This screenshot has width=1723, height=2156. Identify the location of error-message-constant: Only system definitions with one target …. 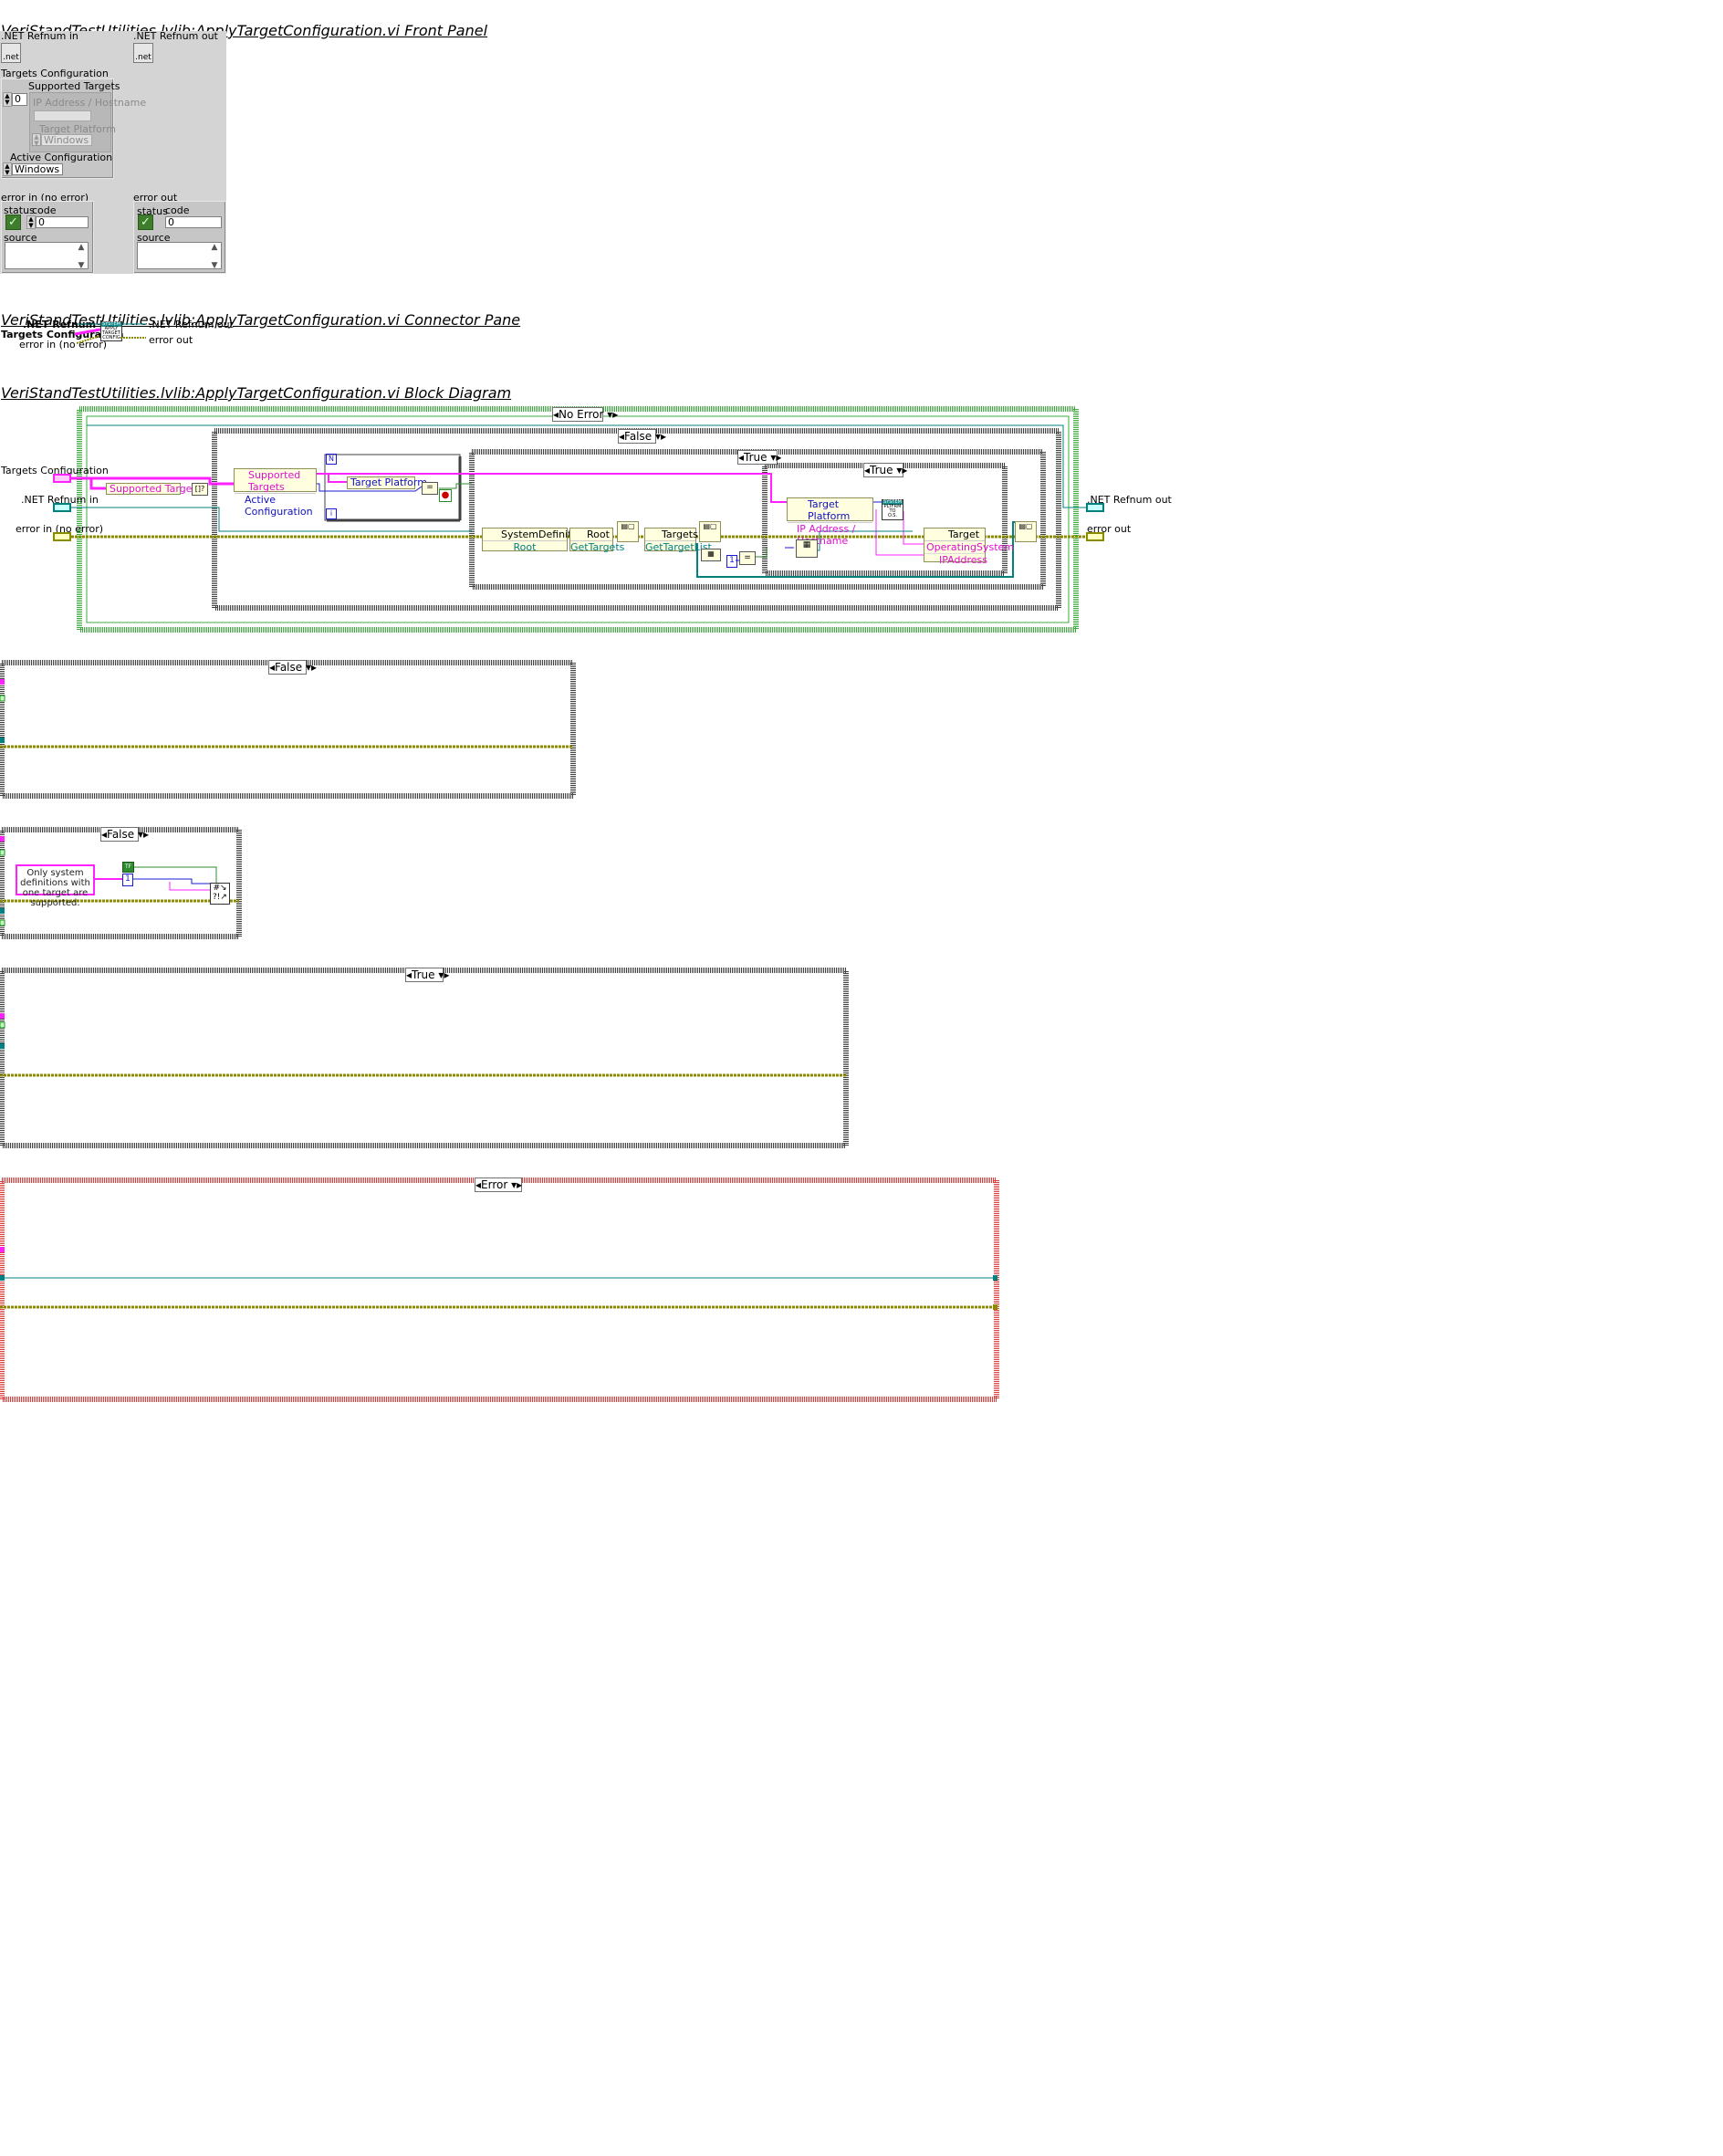
(55, 886).